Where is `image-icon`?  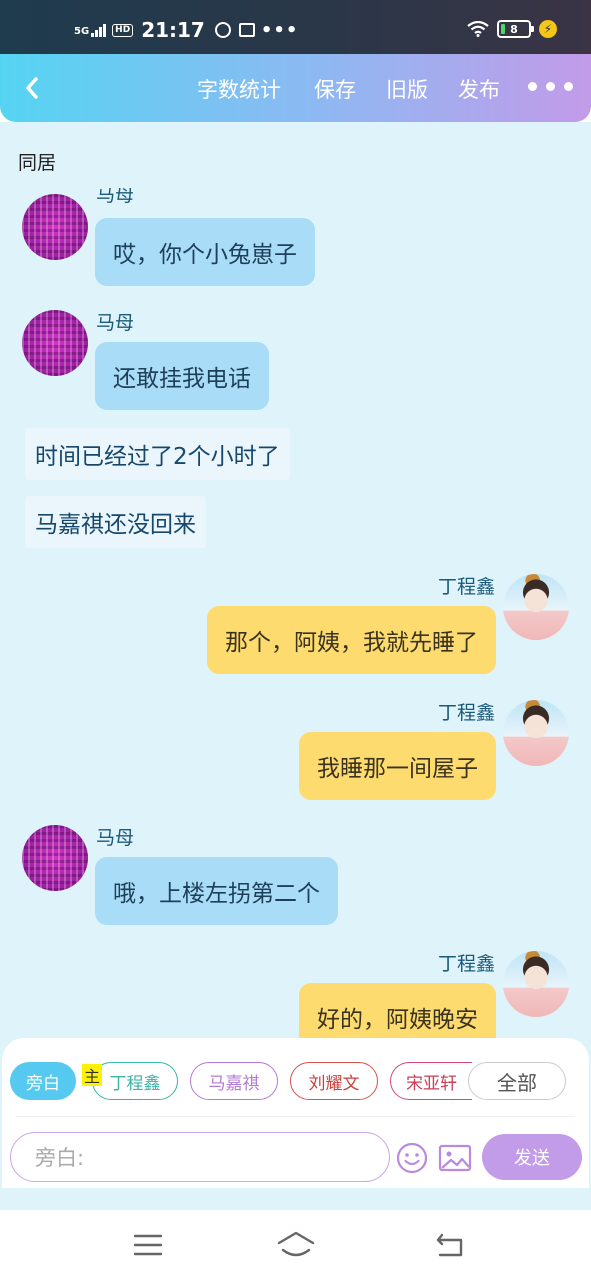 image-icon is located at coordinates (455, 1158).